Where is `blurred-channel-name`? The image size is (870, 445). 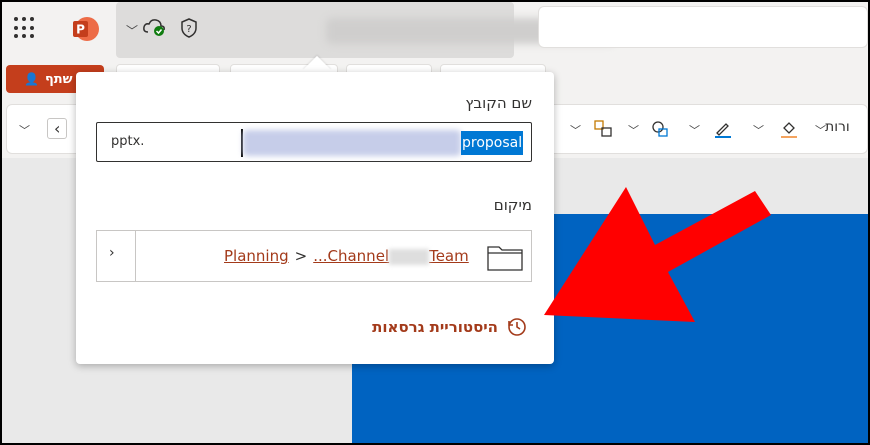
blurred-channel-name is located at coordinates (409, 256).